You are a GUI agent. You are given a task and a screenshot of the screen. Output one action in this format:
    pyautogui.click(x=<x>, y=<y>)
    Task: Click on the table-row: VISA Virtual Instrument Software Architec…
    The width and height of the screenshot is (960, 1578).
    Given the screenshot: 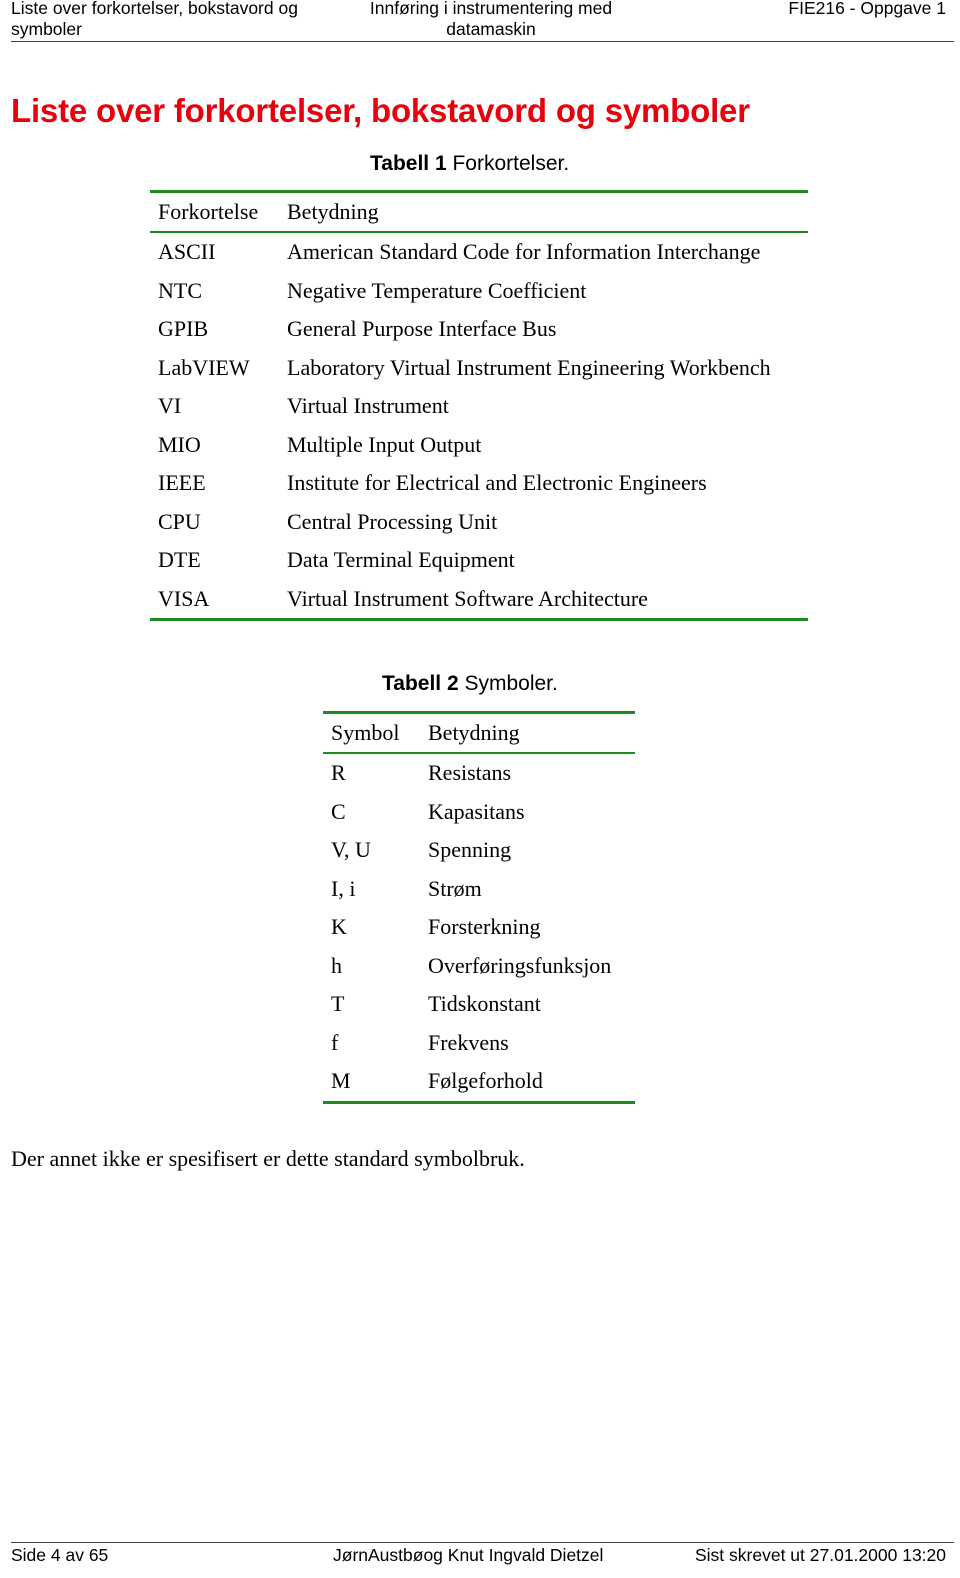 What is the action you would take?
    pyautogui.click(x=479, y=600)
    